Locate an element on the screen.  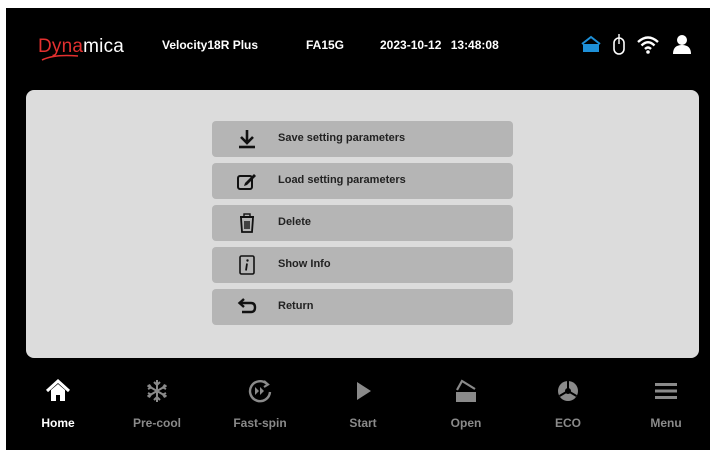
open-lid-icon is located at coordinates (466, 390).